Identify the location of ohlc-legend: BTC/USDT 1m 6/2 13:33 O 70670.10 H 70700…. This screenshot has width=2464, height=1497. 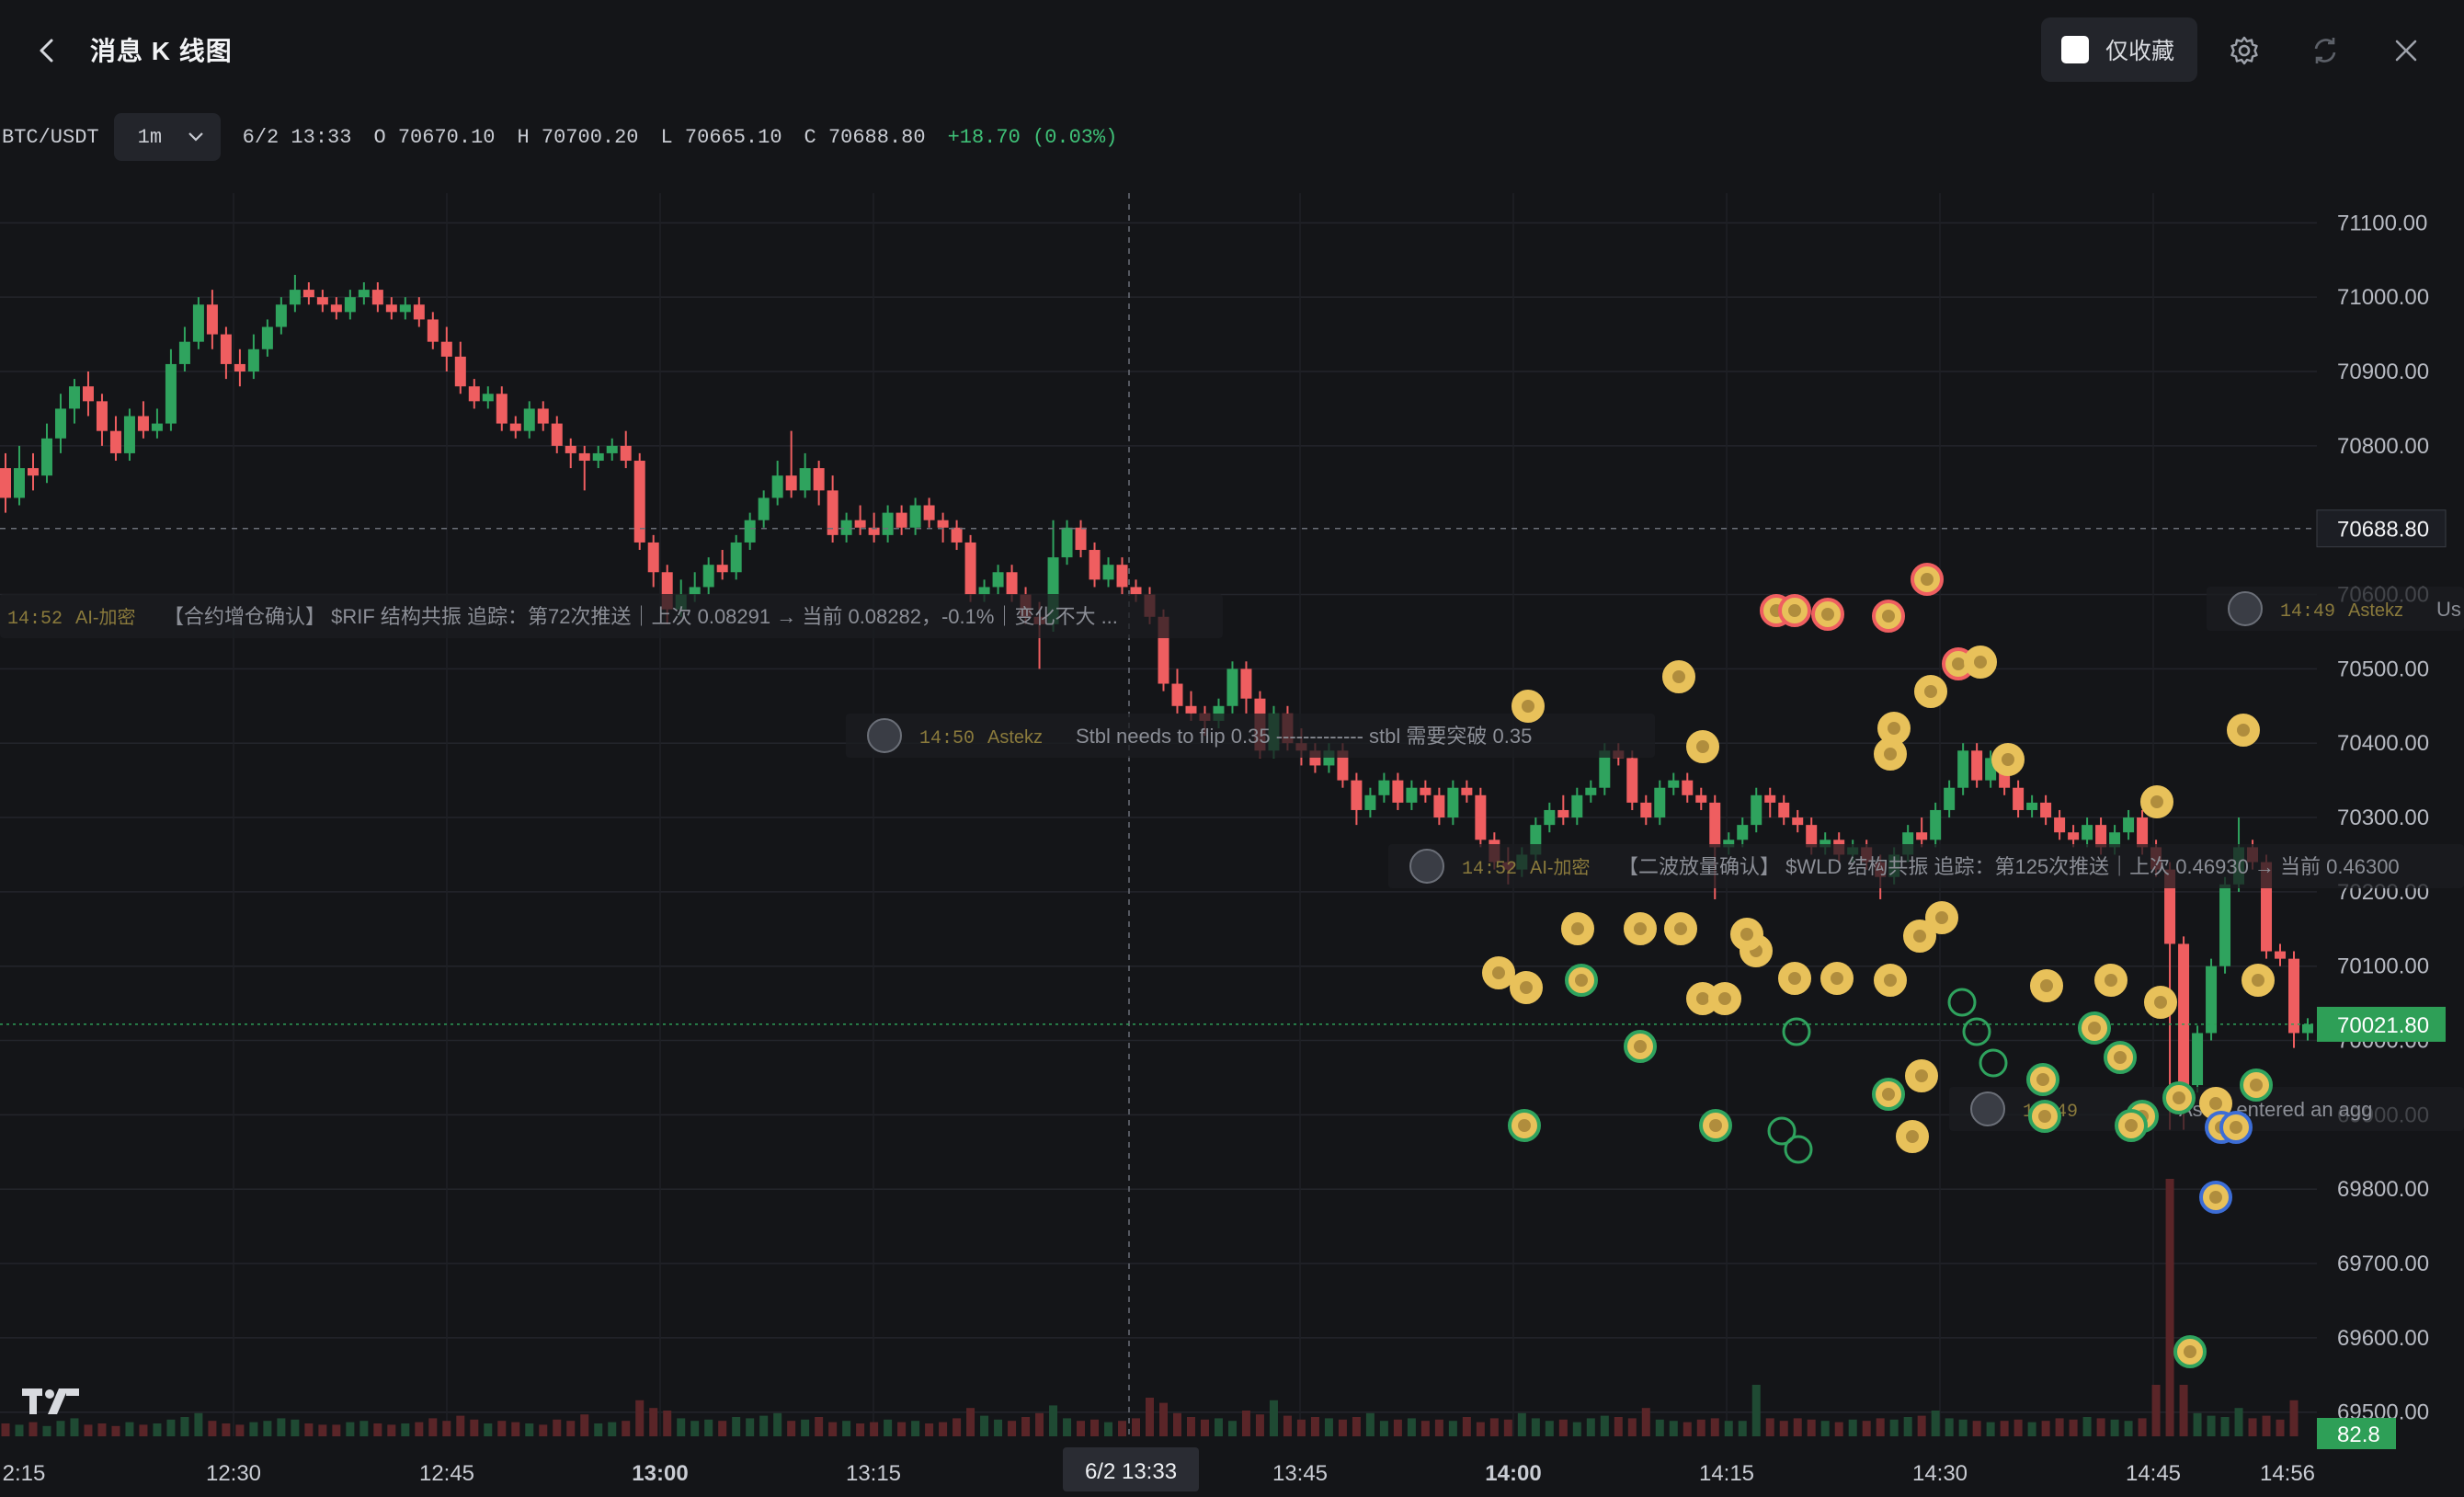
(558, 137).